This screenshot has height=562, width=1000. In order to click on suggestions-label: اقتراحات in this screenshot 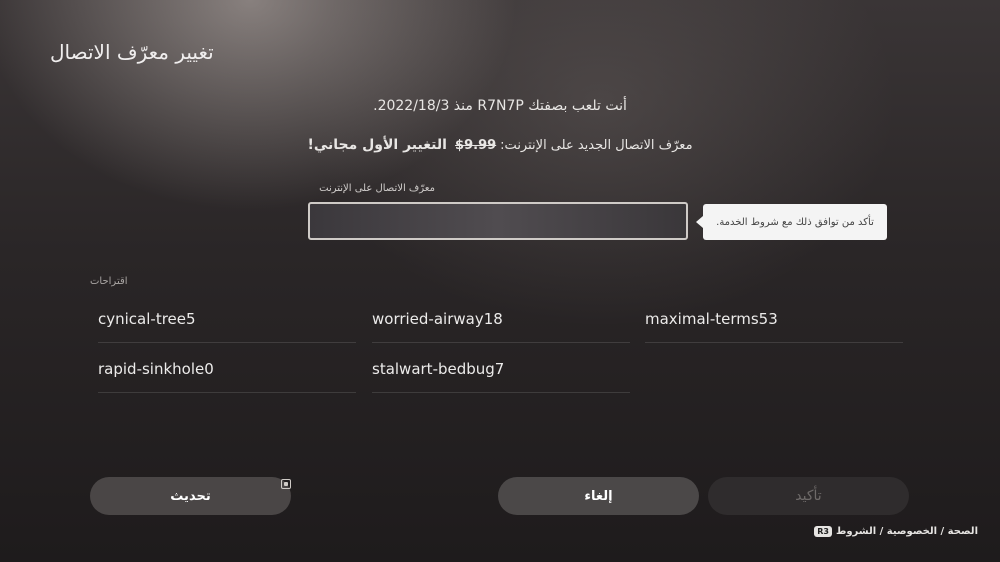, I will do `click(109, 281)`.